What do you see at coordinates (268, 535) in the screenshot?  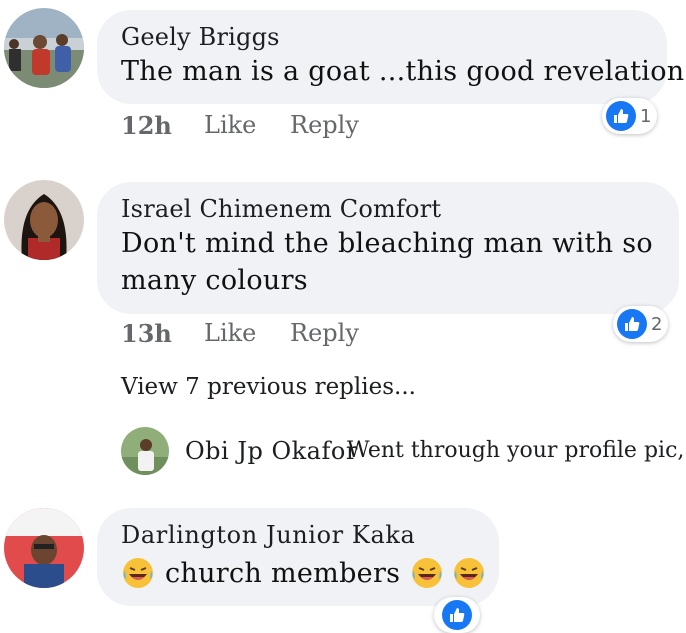 I see `comment-author: Darlington Junior Kaka` at bounding box center [268, 535].